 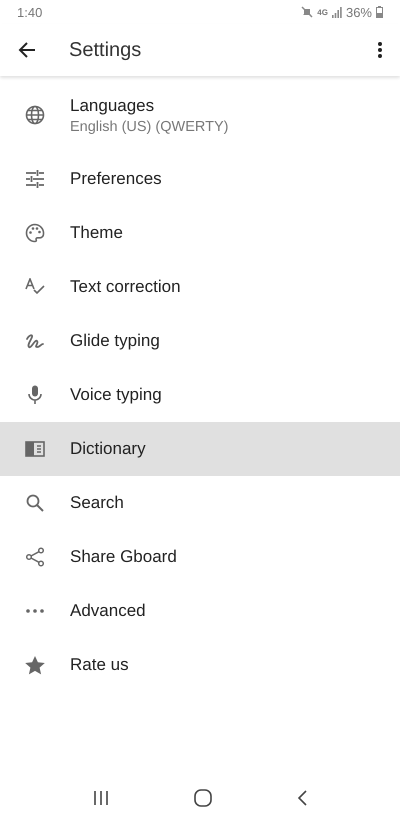 What do you see at coordinates (99, 665) in the screenshot?
I see `item-title: Rate us` at bounding box center [99, 665].